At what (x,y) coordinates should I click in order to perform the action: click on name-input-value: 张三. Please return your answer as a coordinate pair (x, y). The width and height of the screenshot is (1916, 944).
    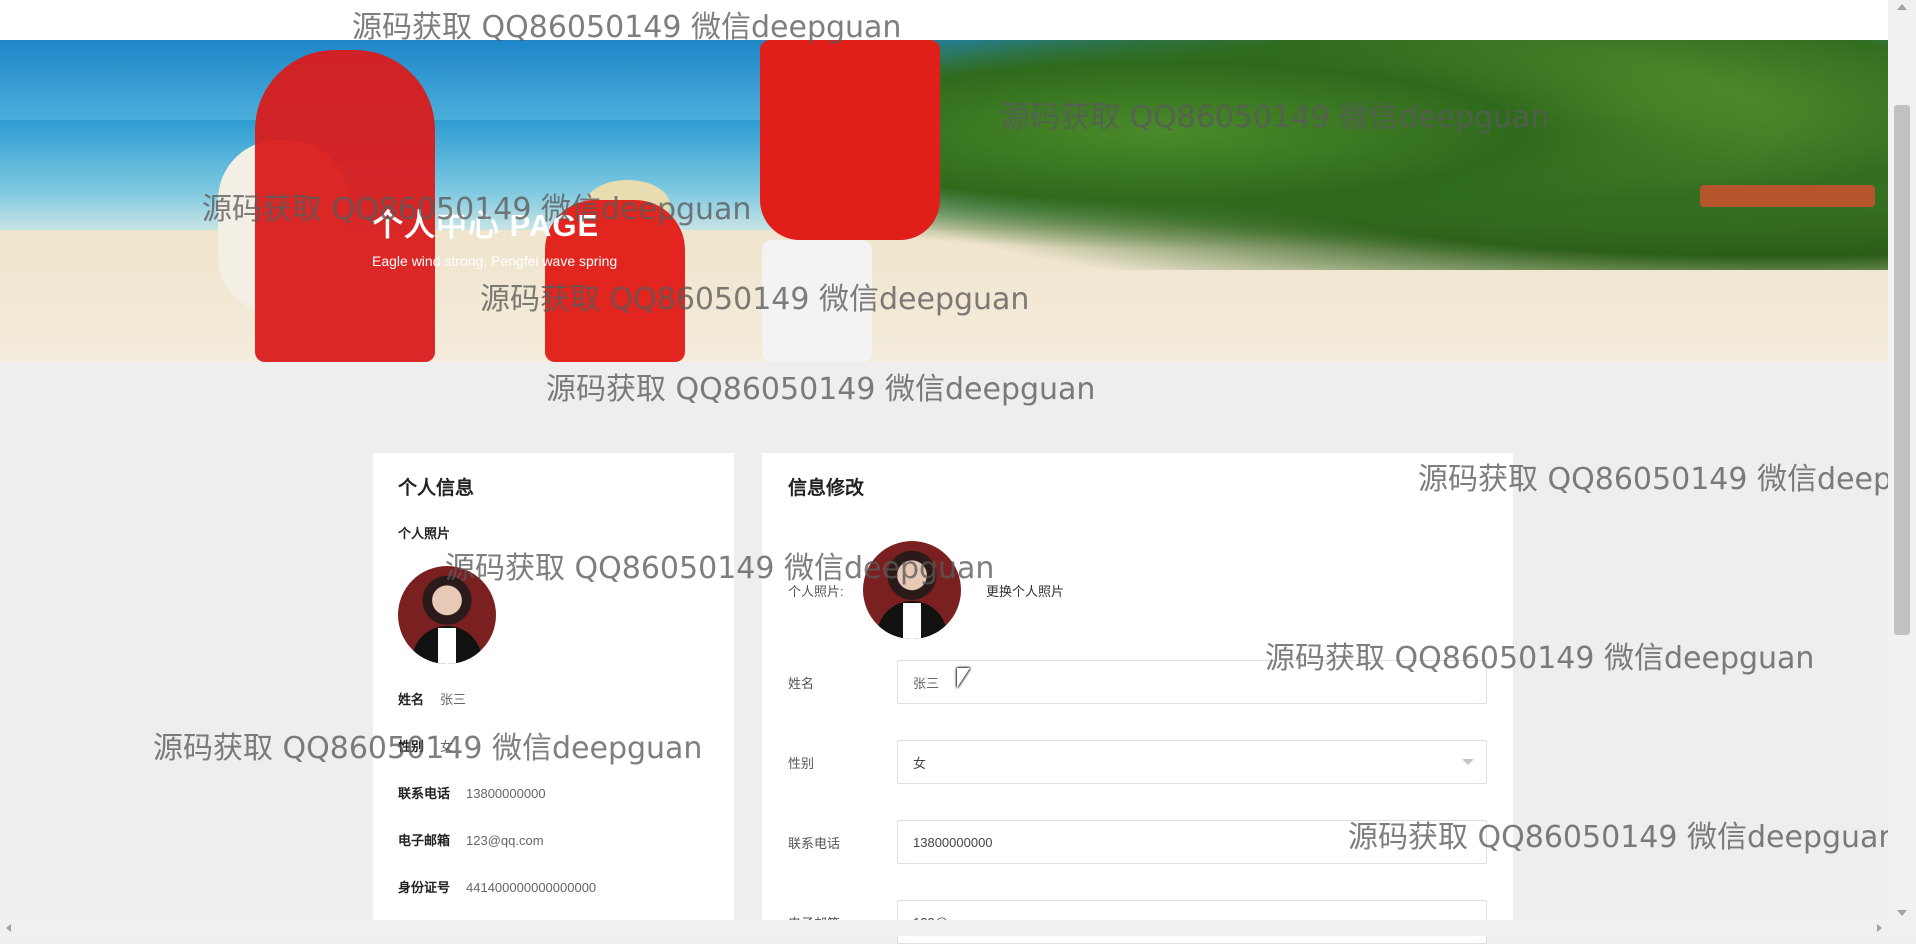
    Looking at the image, I should click on (926, 683).